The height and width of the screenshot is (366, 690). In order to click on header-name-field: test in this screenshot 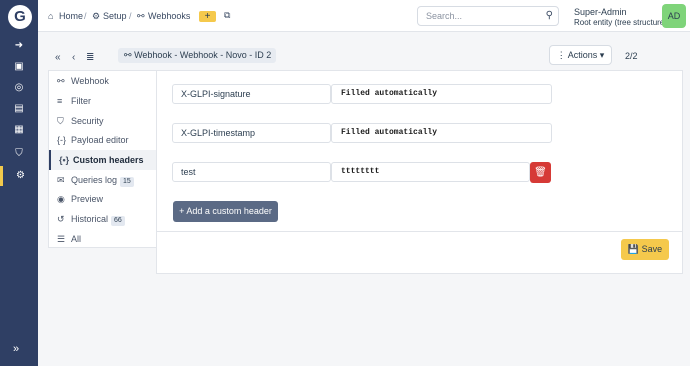, I will do `click(251, 172)`.